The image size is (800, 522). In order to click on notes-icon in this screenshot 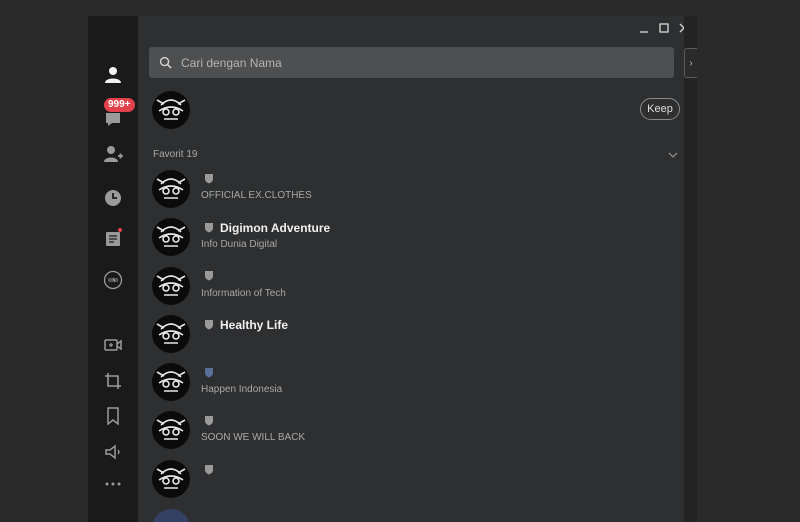, I will do `click(113, 239)`.